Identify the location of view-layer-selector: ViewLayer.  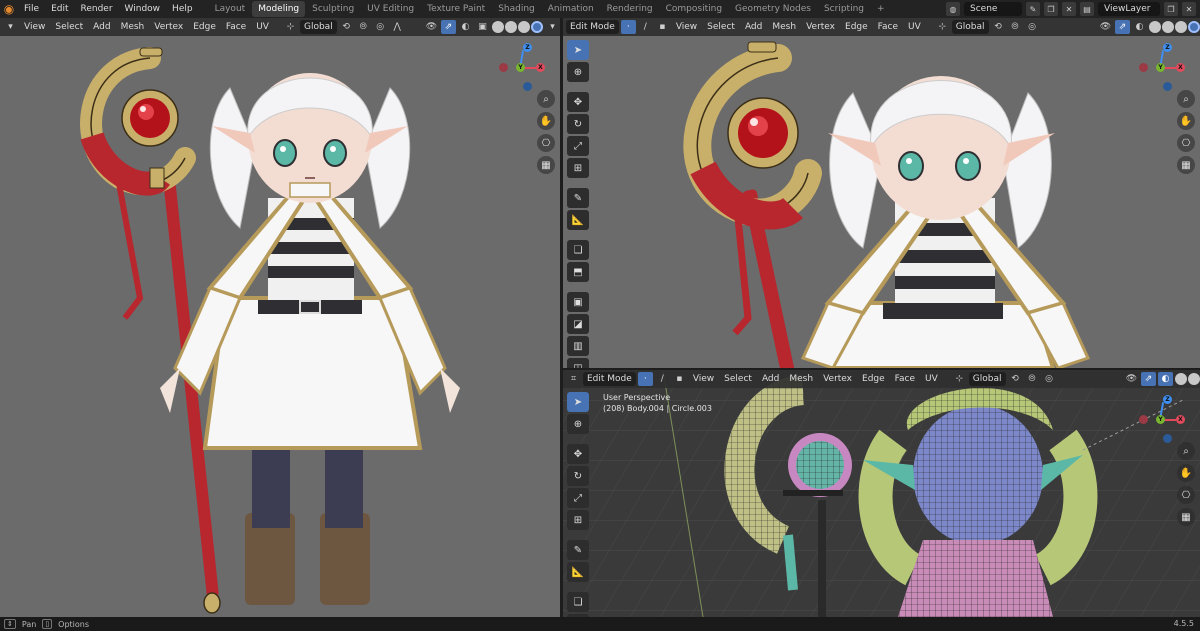
(1129, 9).